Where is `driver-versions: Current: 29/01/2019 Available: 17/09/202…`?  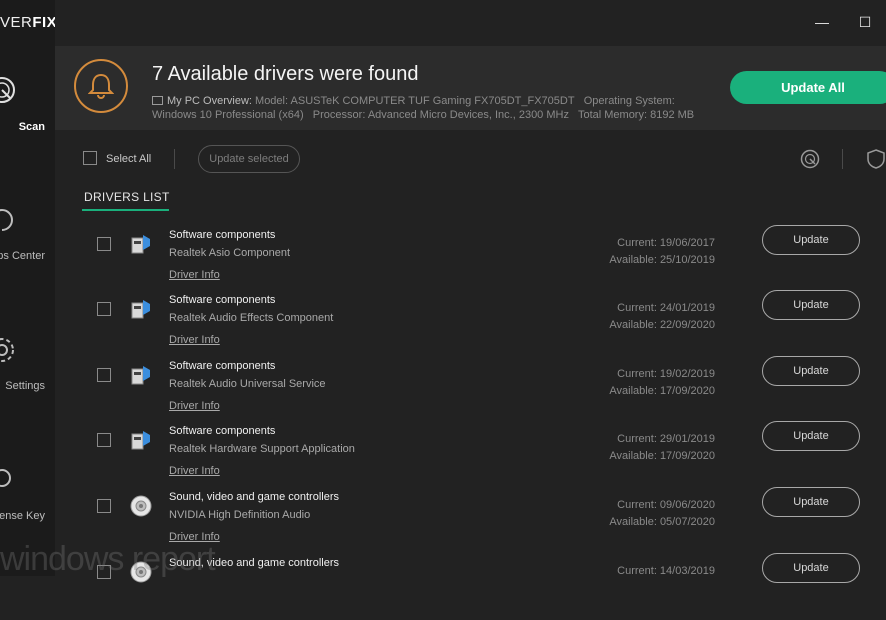 driver-versions: Current: 29/01/2019 Available: 17/09/202… is located at coordinates (650, 448).